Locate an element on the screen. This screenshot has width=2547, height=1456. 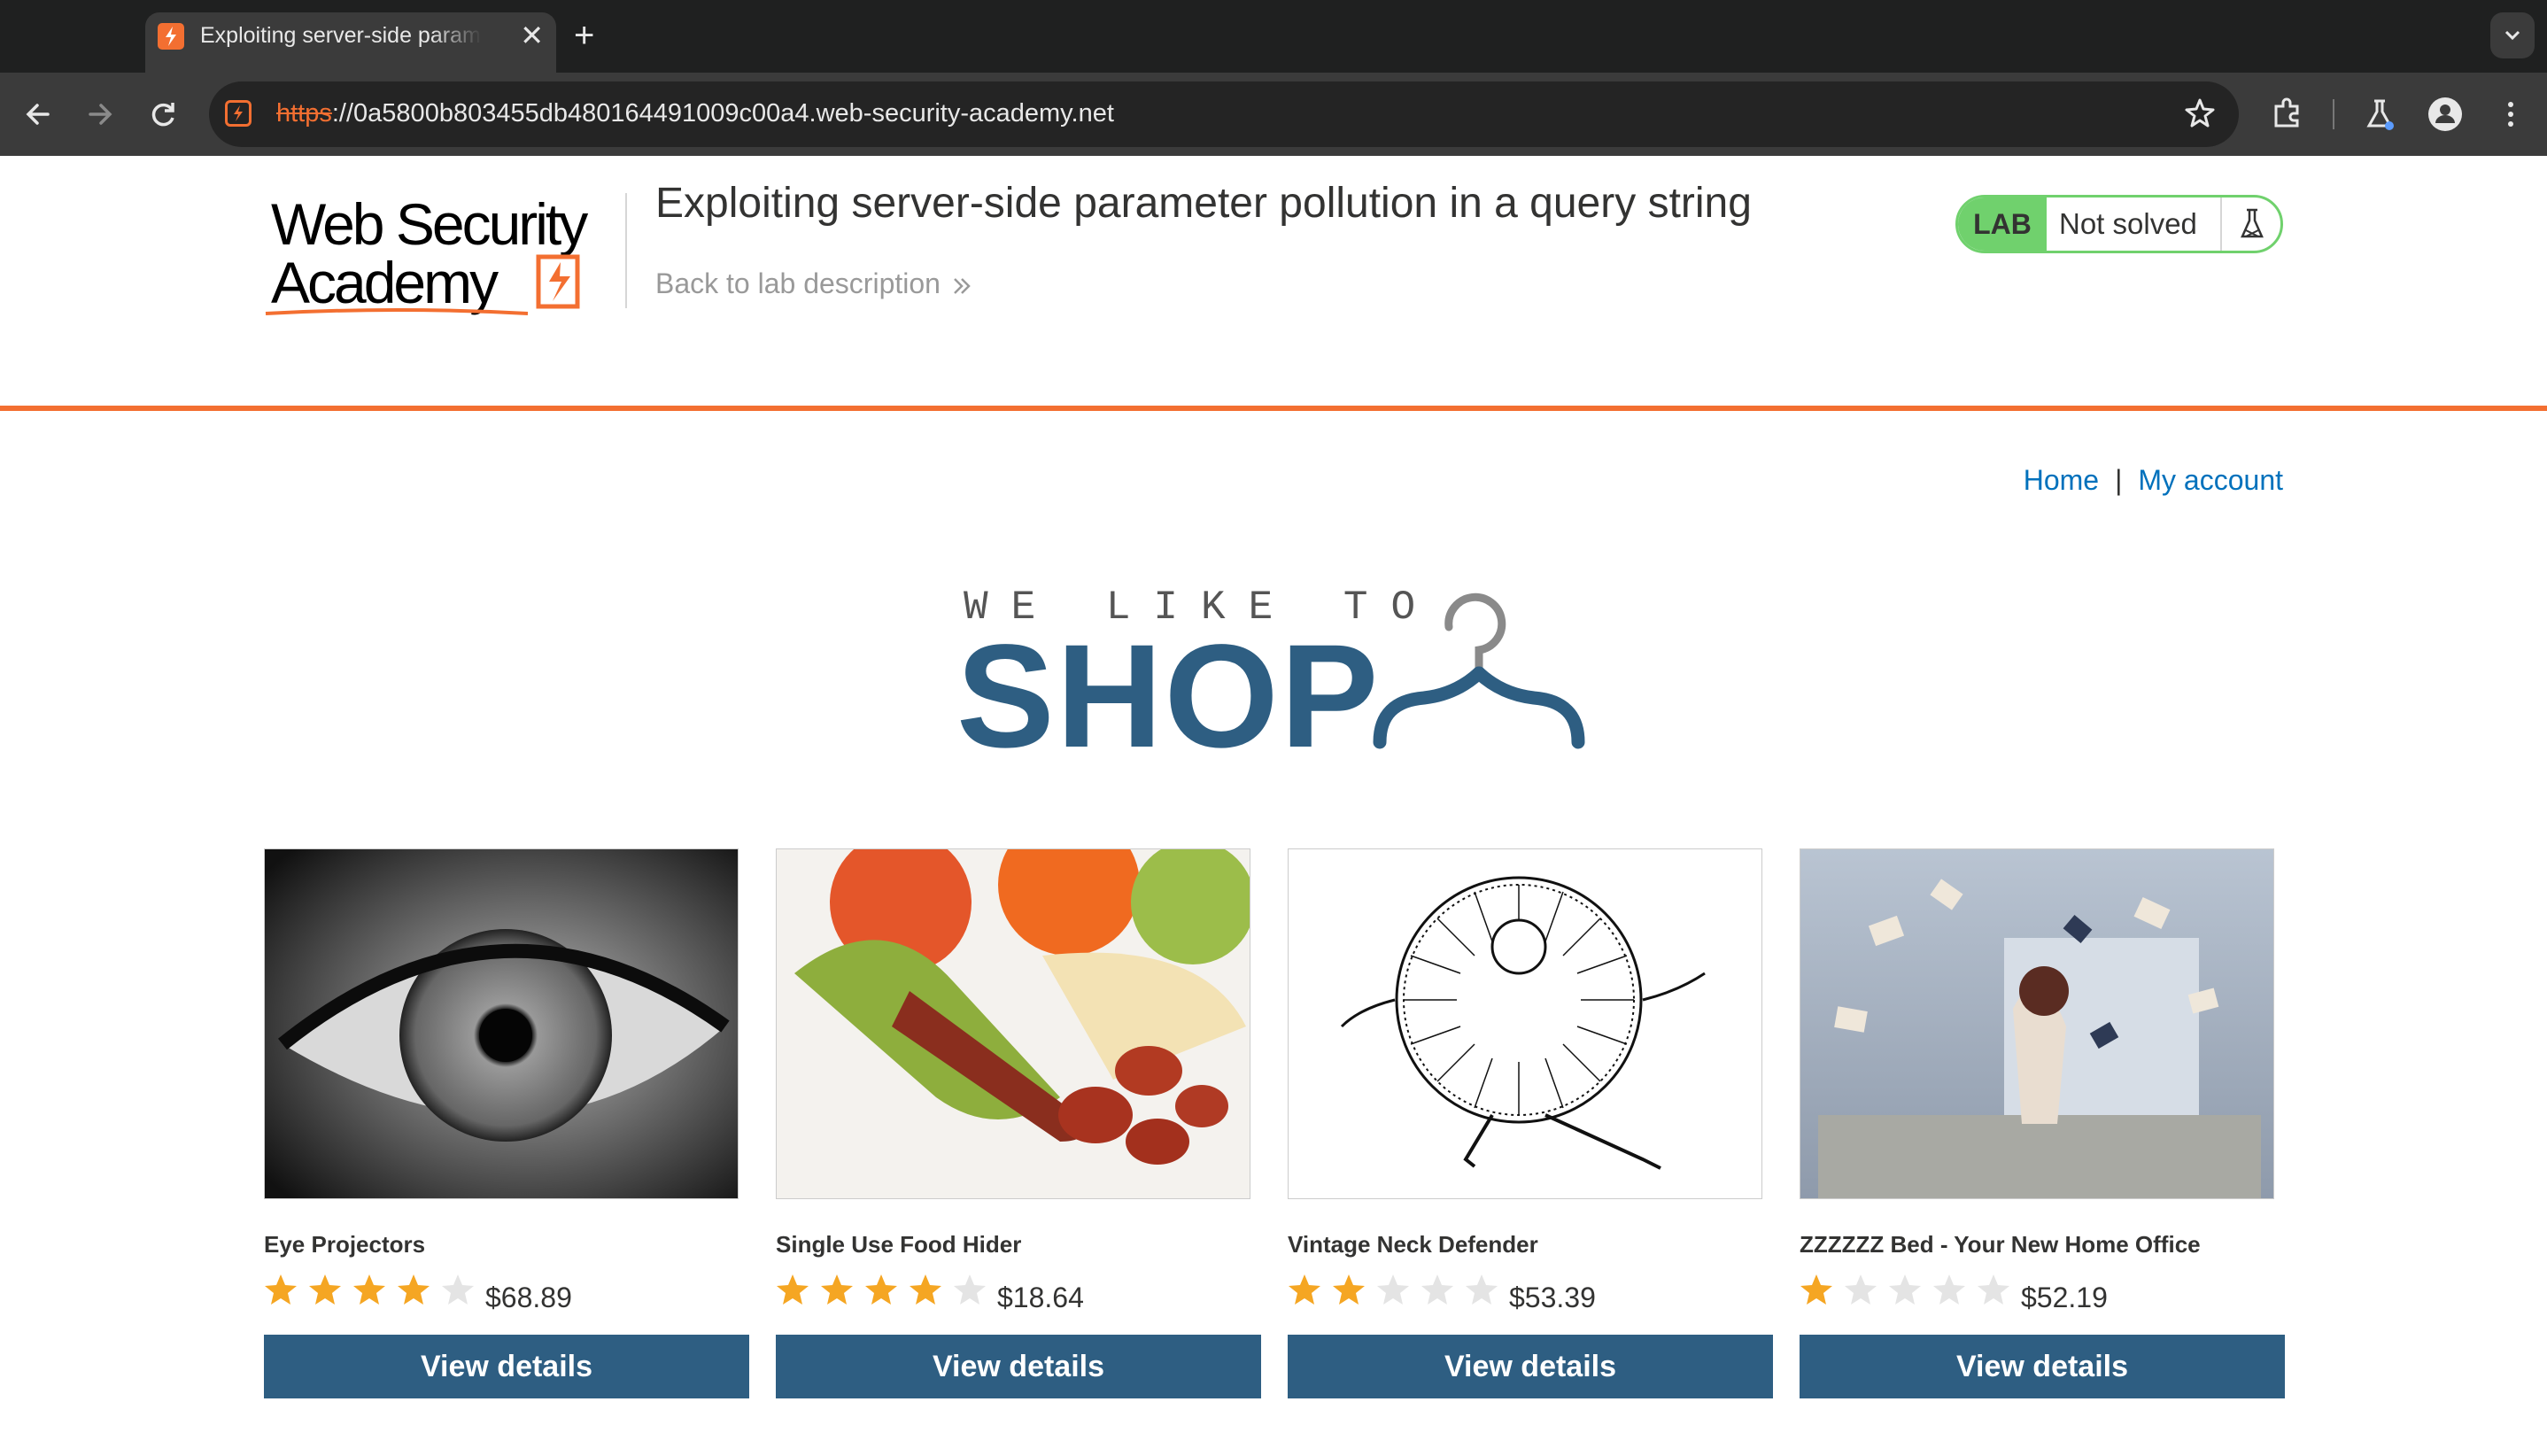
product-rating: $52.19 is located at coordinates (2043, 1293).